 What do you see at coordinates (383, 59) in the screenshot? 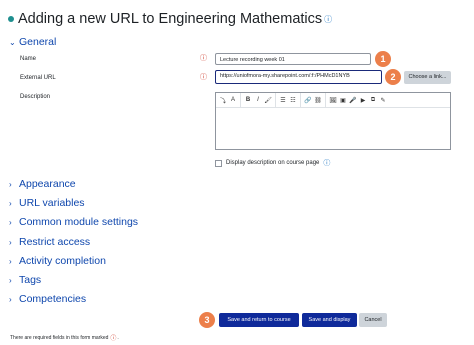
I see `step-badge-1: 1` at bounding box center [383, 59].